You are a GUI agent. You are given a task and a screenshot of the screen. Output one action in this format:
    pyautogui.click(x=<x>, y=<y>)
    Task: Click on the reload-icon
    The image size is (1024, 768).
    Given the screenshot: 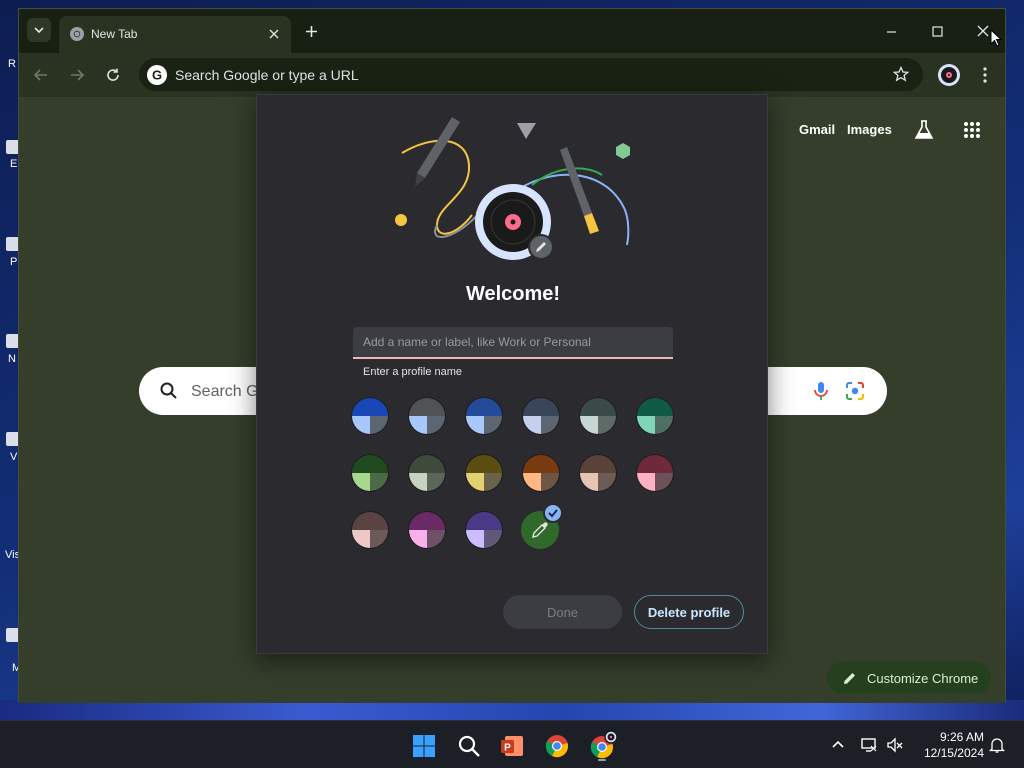 What is the action you would take?
    pyautogui.click(x=113, y=74)
    